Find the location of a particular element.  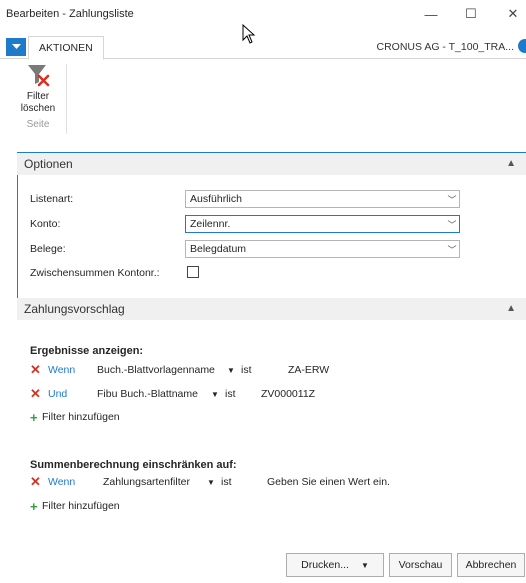

konto-label: Konto: is located at coordinates (45, 224).